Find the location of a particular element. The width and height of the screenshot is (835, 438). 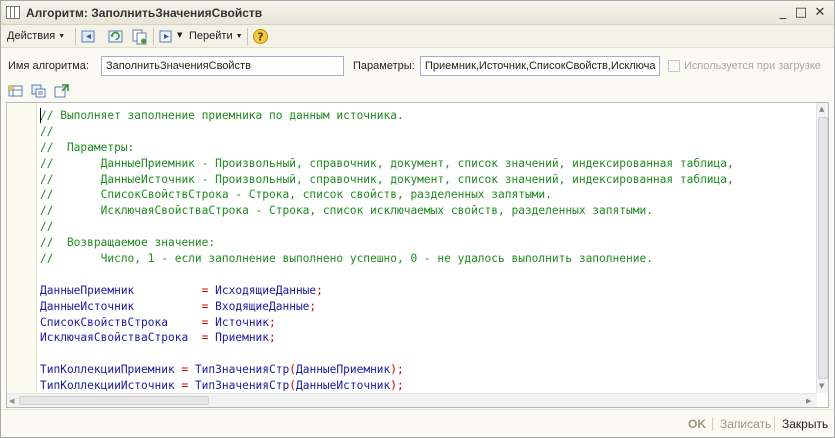

vertical-scrollbar: ▲ ▼ is located at coordinates (822, 248).